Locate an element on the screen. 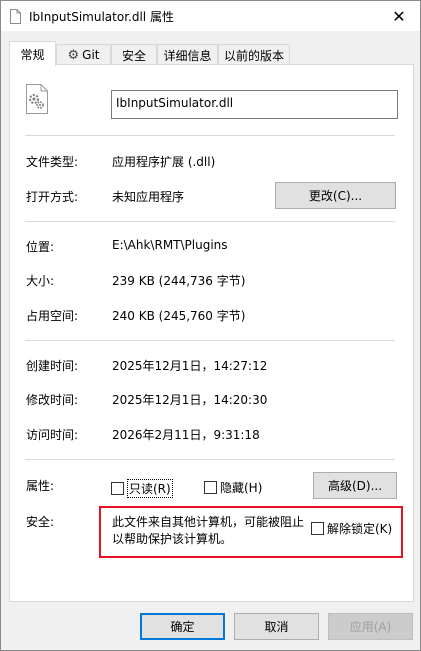  window-title: IbInputSimulator.dll 属性 is located at coordinates (101, 17).